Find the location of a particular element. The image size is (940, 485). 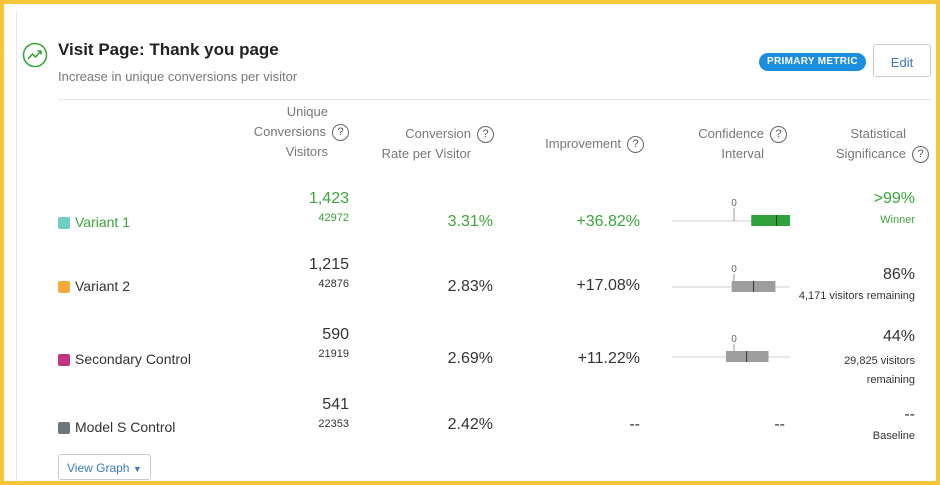

significance-cell: 86% 4,171 visitors remaining is located at coordinates (857, 284).